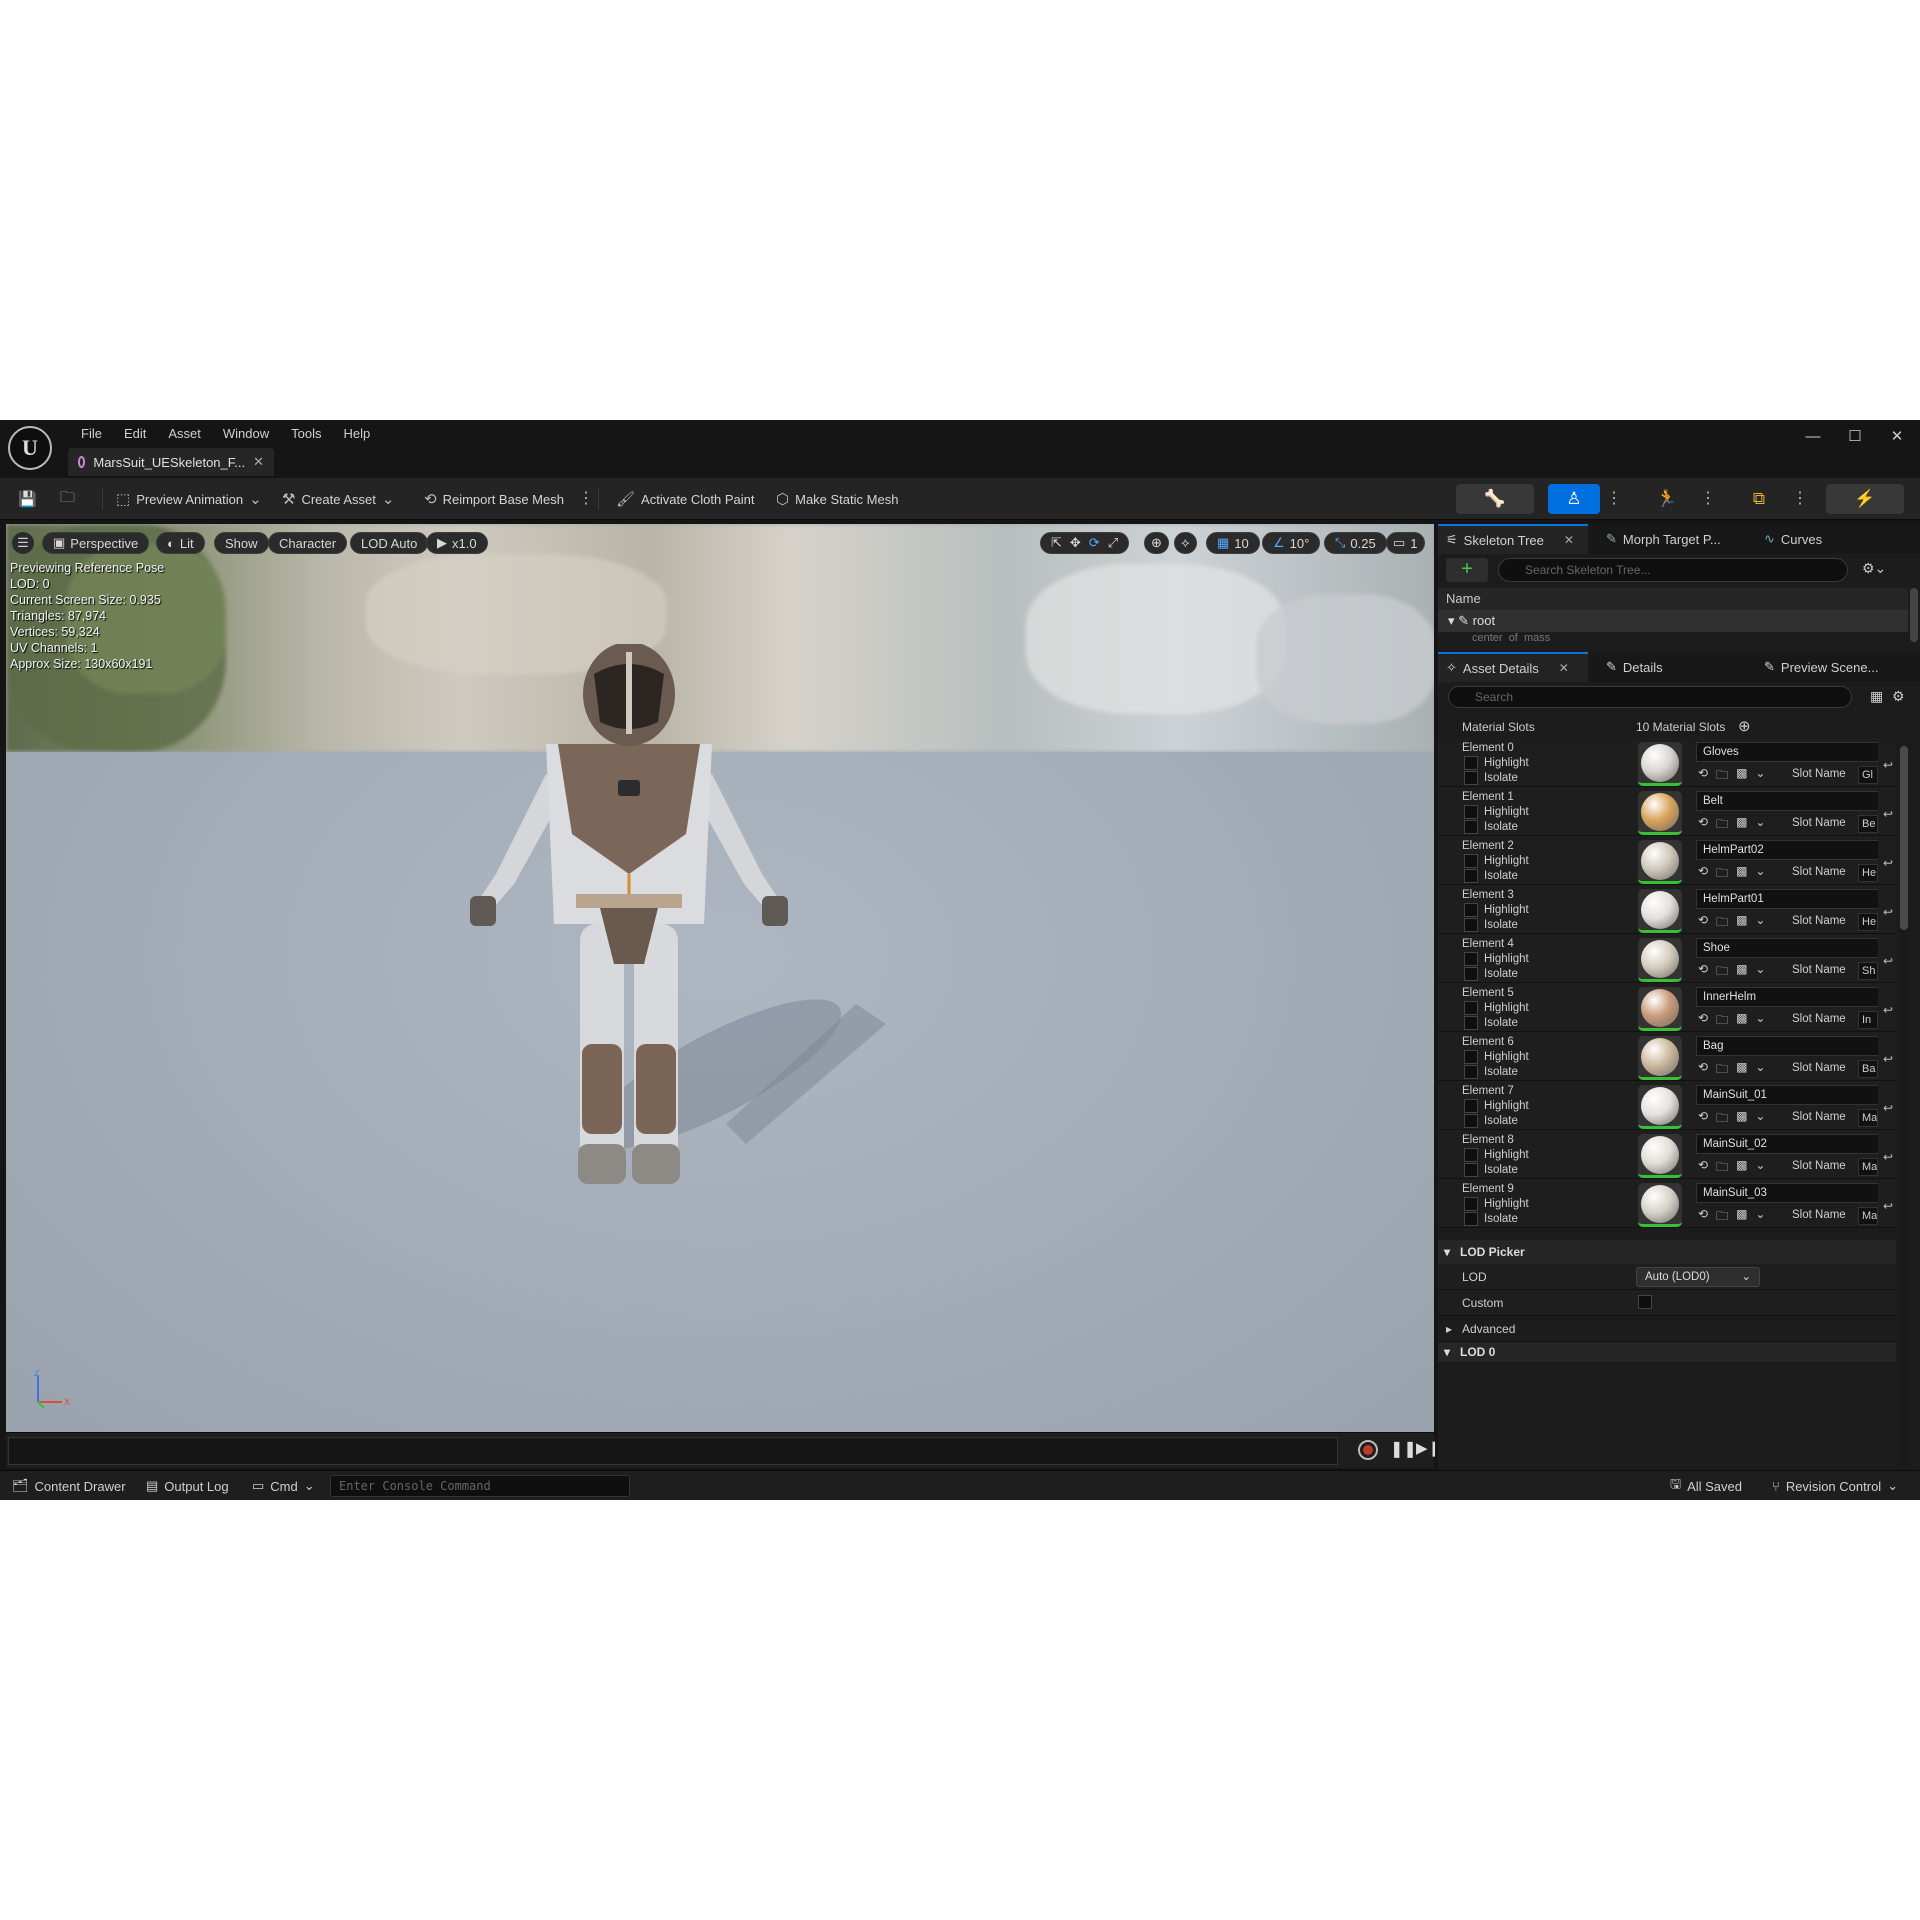 The image size is (1920, 1920). I want to click on viewport-menu-icon: ☰, so click(23, 543).